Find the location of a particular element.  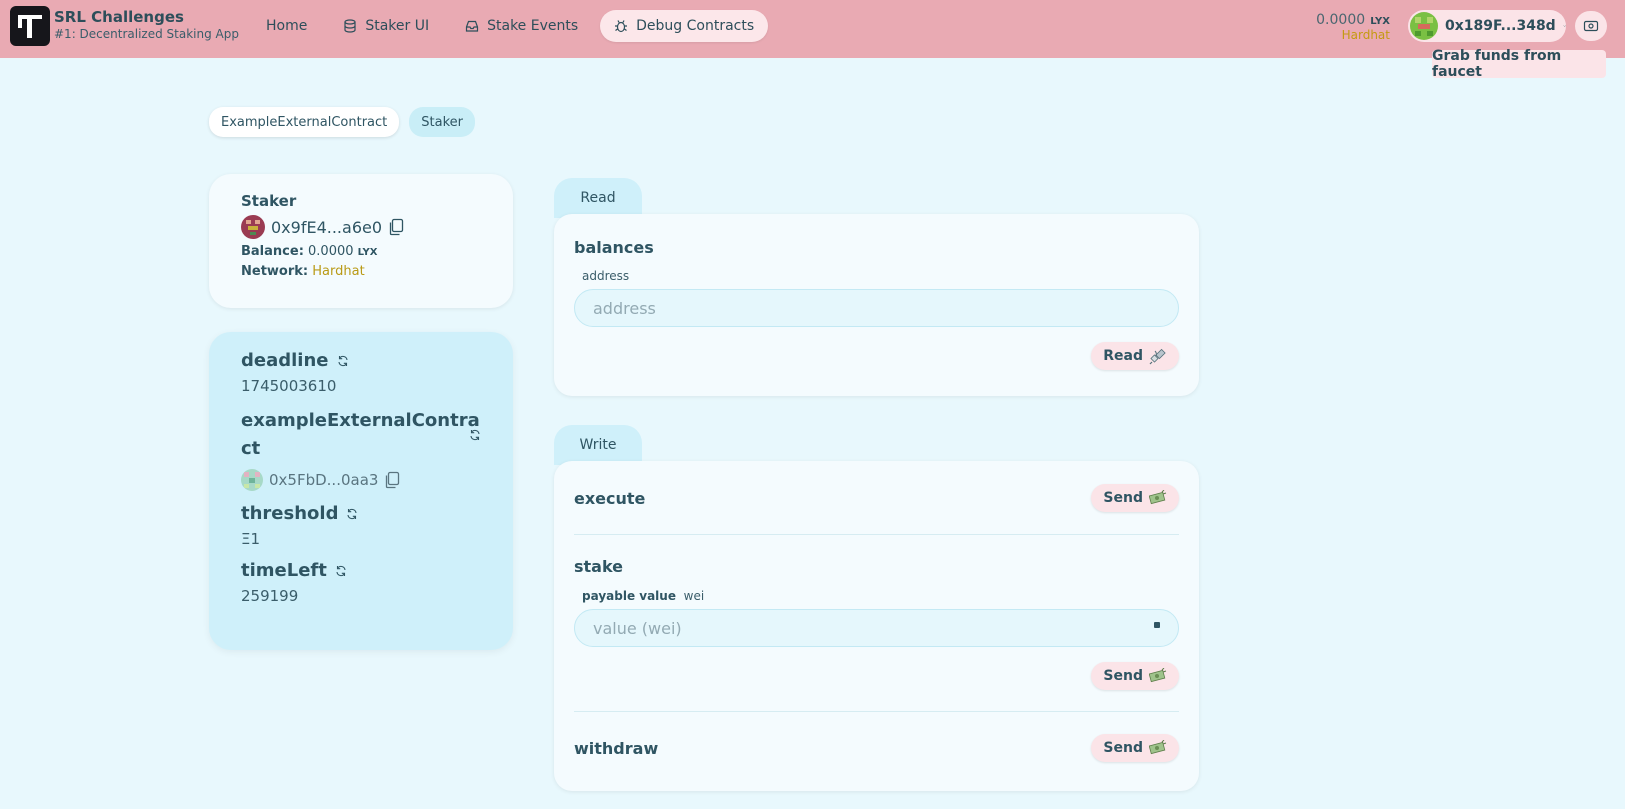

nav-staker-ui: Staker UI is located at coordinates (386, 26).